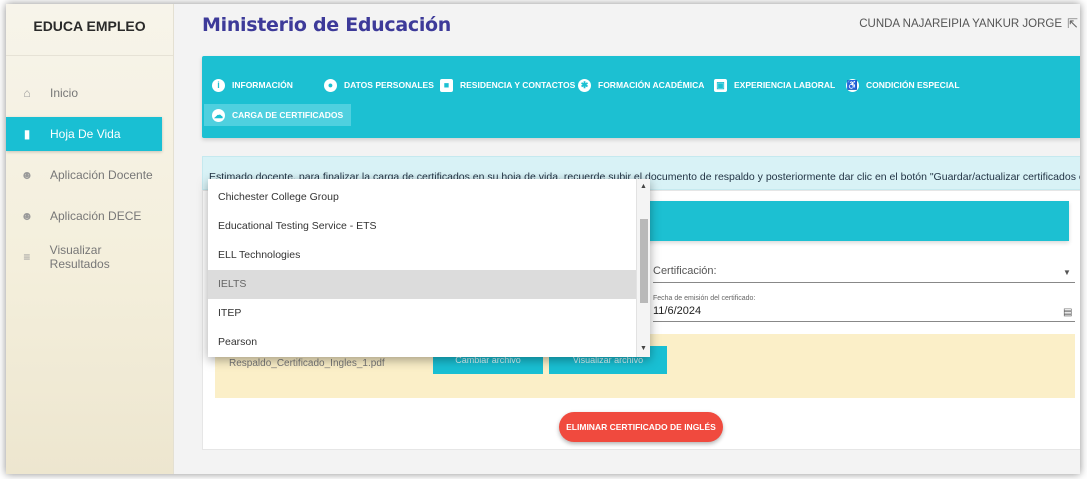  What do you see at coordinates (96, 216) in the screenshot?
I see `sidebar-item-label: Aplicación DECE` at bounding box center [96, 216].